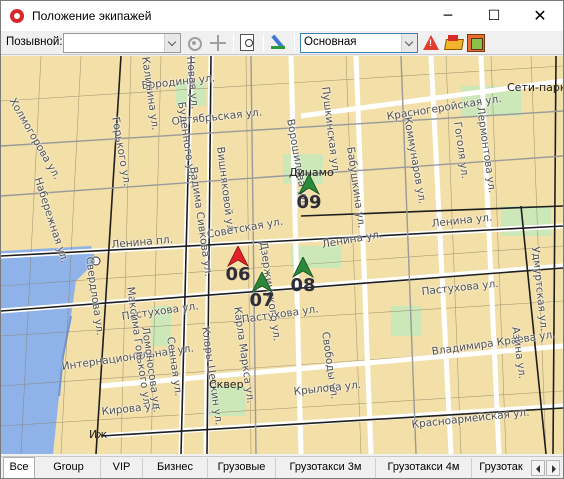 Image resolution: width=564 pixels, height=479 pixels. I want to click on tab-business: Бизнес, so click(175, 468).